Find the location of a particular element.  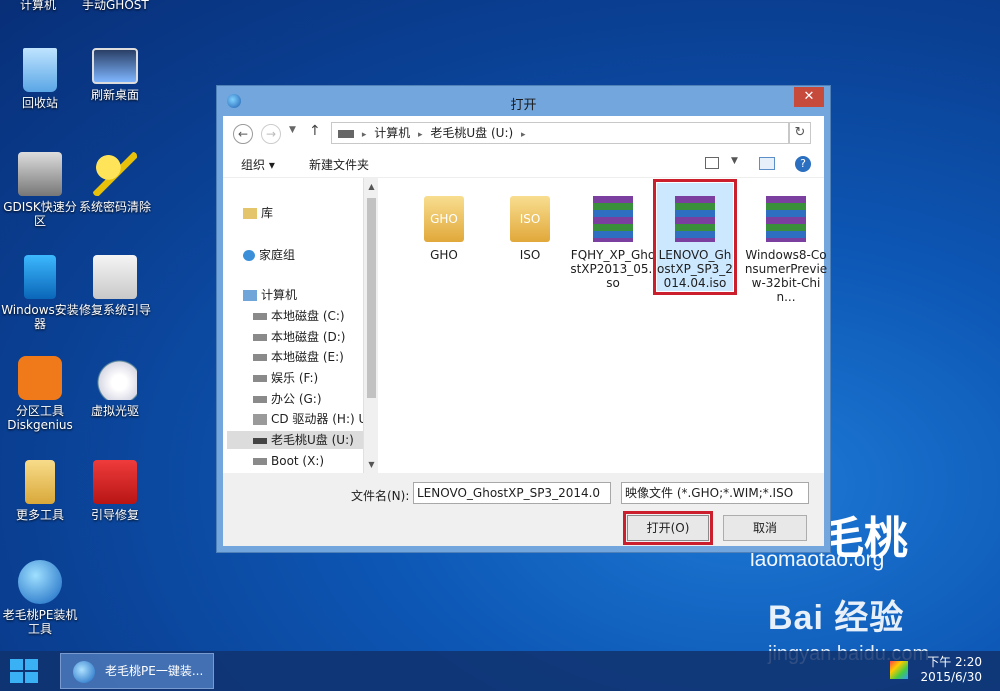

scroll-up-arrow-icon: ▲ is located at coordinates (371, 186).